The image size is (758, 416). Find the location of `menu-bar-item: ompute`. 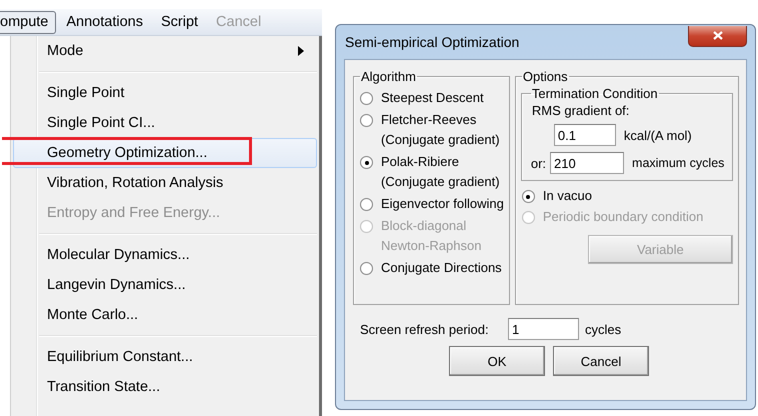

menu-bar-item: ompute is located at coordinates (28, 22).